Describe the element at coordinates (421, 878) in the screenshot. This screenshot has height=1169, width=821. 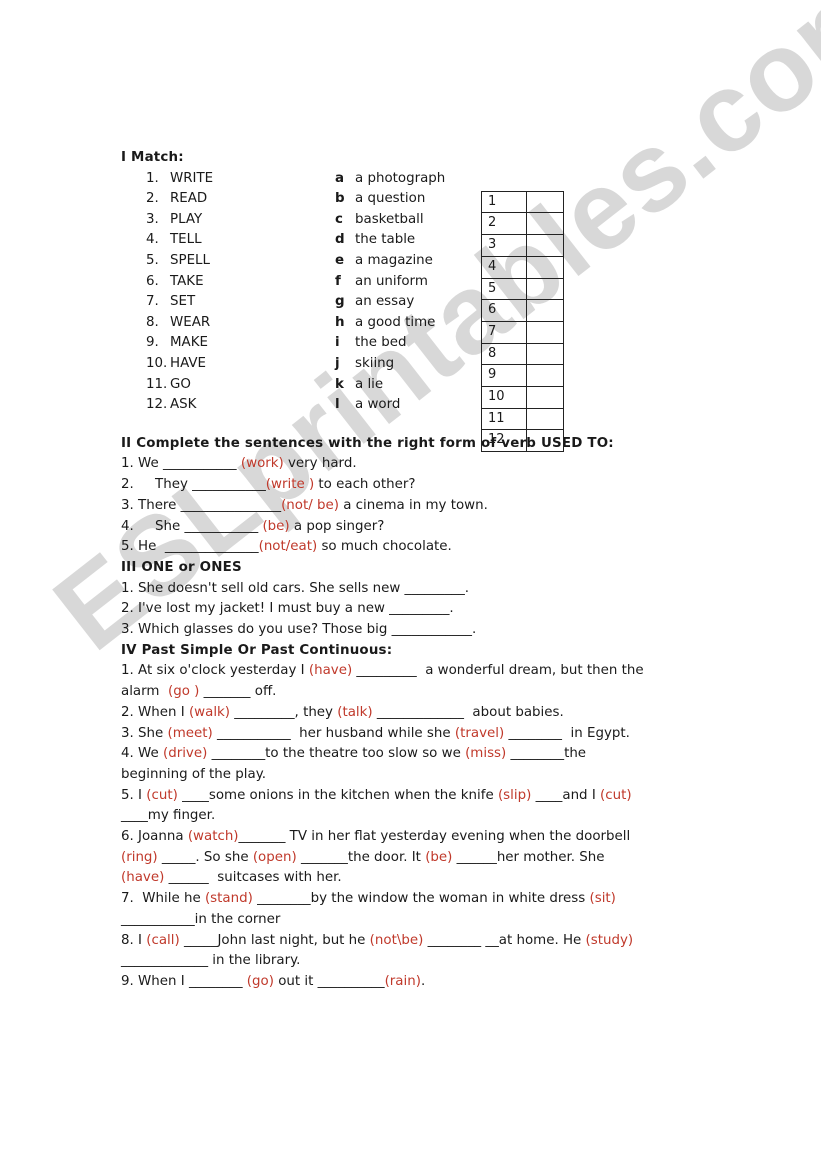
I see `sentence-line: (have) ______ suitcases with her.` at that location.